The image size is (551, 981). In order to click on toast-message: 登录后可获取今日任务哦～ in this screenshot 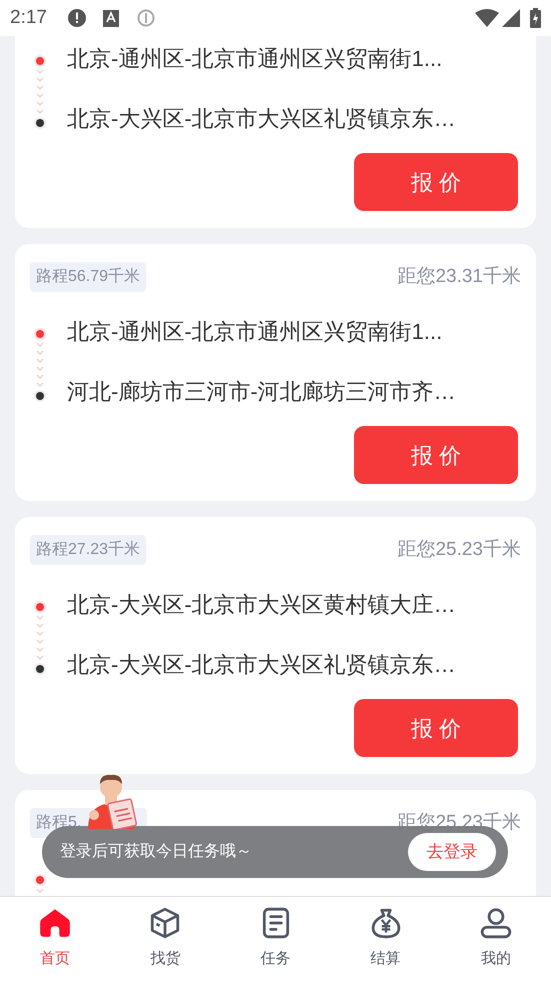, I will do `click(156, 852)`.